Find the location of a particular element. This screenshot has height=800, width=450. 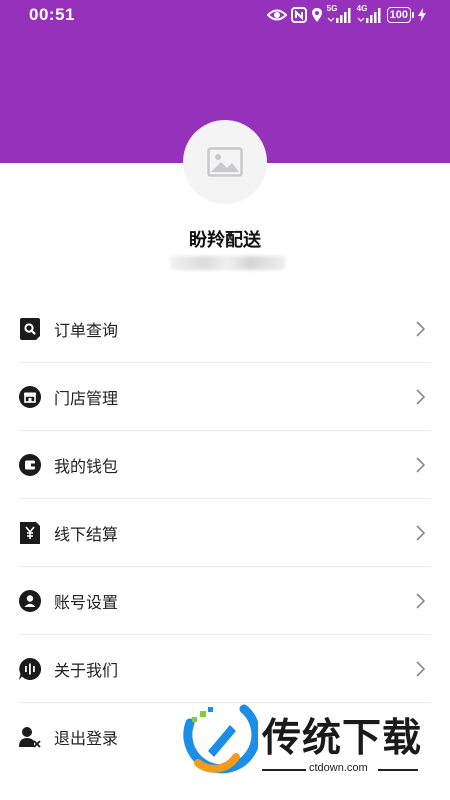

signal-4g-icon: 4G is located at coordinates (370, 14).